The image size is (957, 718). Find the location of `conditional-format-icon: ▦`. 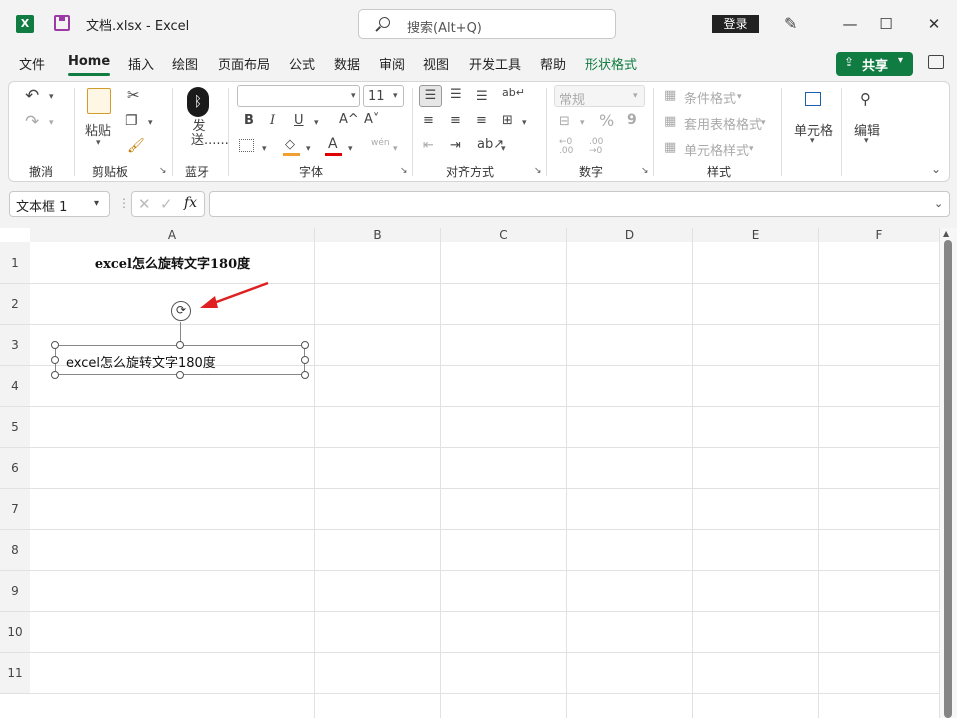

conditional-format-icon: ▦ is located at coordinates (670, 95).